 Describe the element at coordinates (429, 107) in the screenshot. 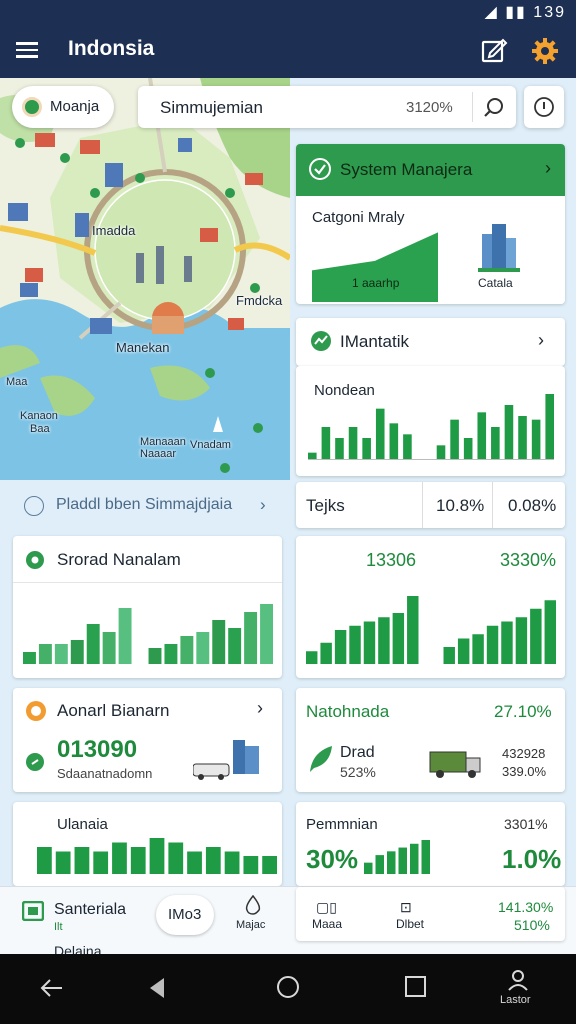

I see `search-percent: 3120%` at that location.